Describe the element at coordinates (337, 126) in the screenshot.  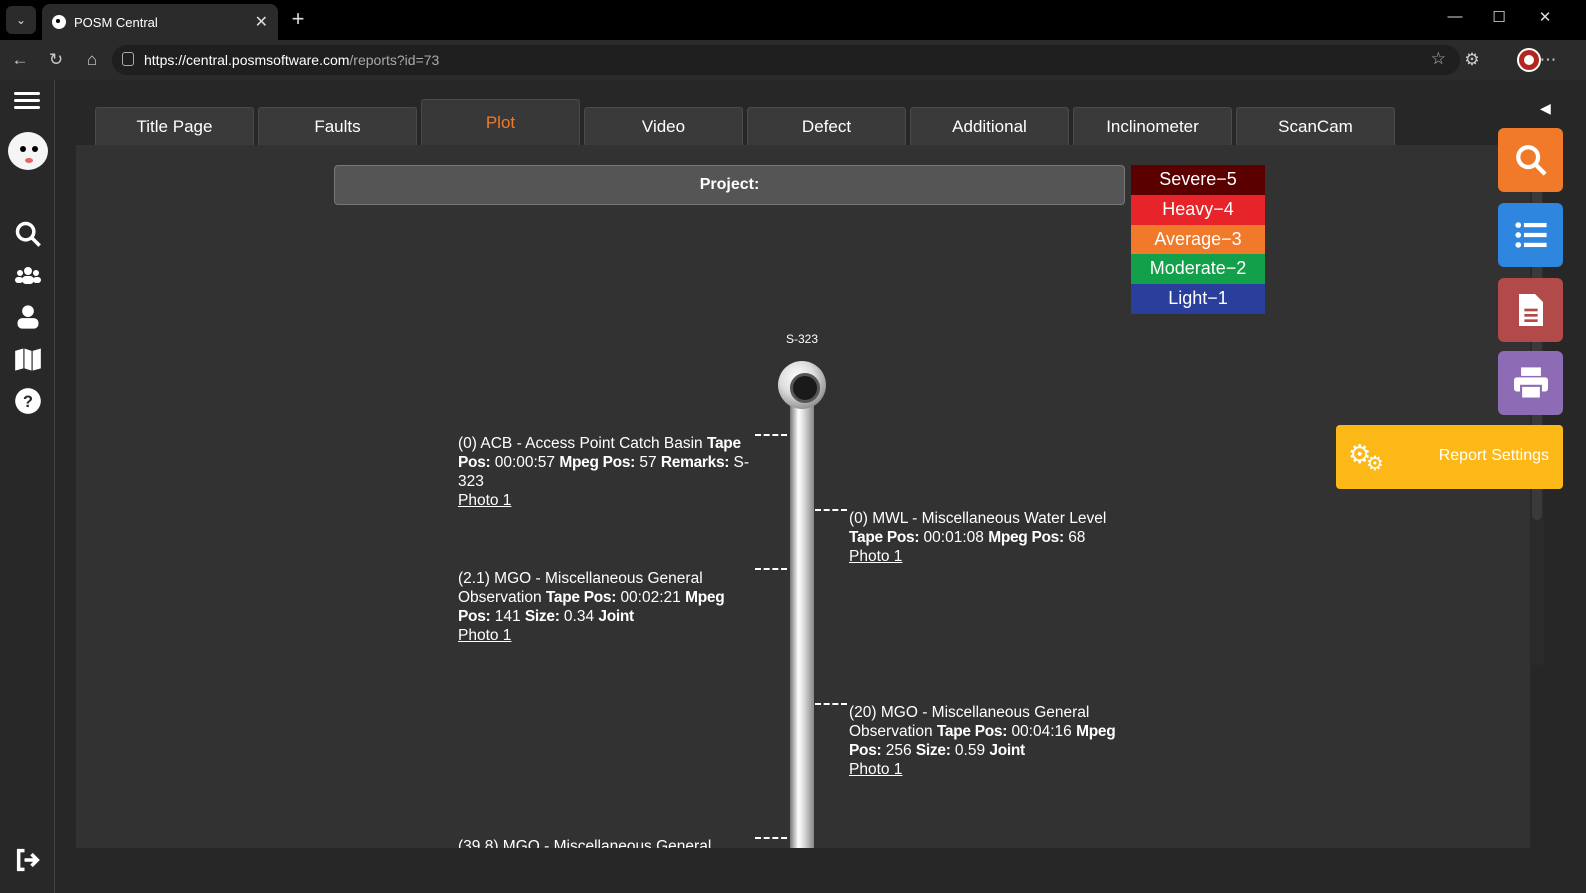
I see `tab-faults: Faults` at that location.